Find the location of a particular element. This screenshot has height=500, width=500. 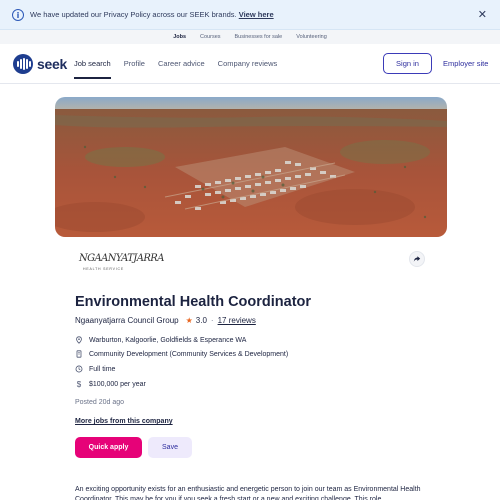

company-logo-subtitle: HEALTH SERVICE is located at coordinates (104, 269).